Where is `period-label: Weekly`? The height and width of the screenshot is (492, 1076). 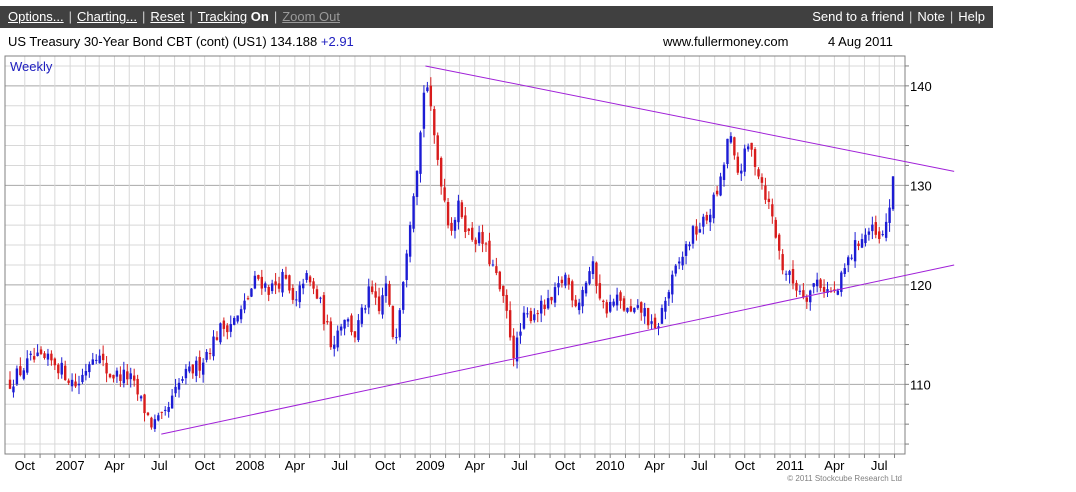
period-label: Weekly is located at coordinates (31, 66).